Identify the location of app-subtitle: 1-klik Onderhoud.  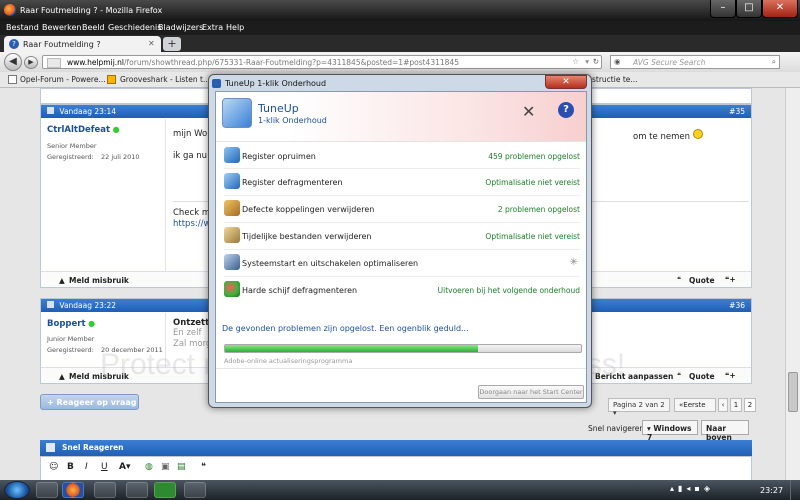
(292, 120).